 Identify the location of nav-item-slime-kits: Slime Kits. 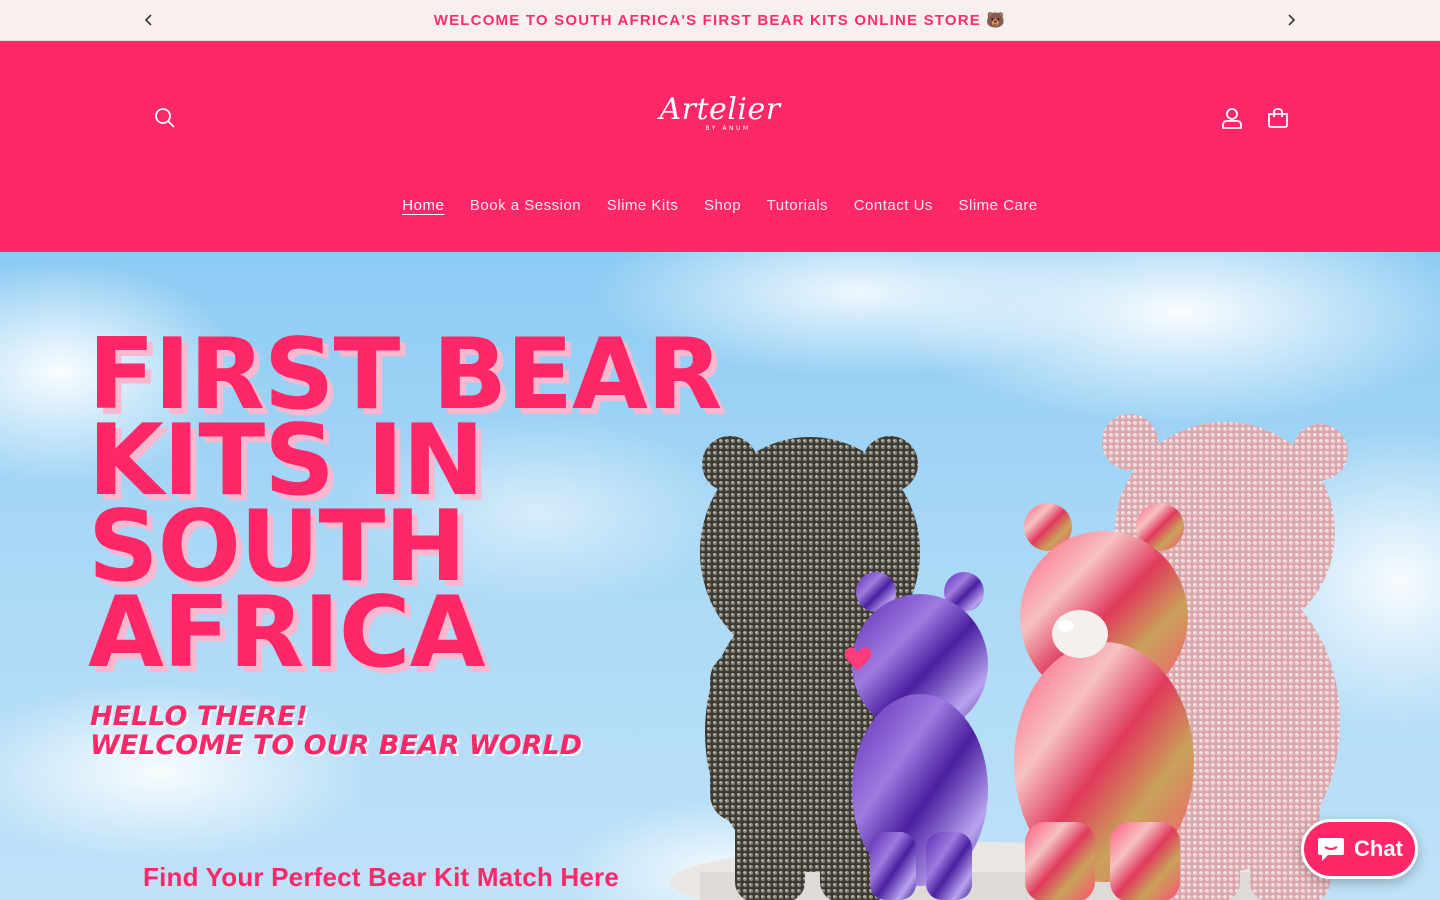
(642, 205).